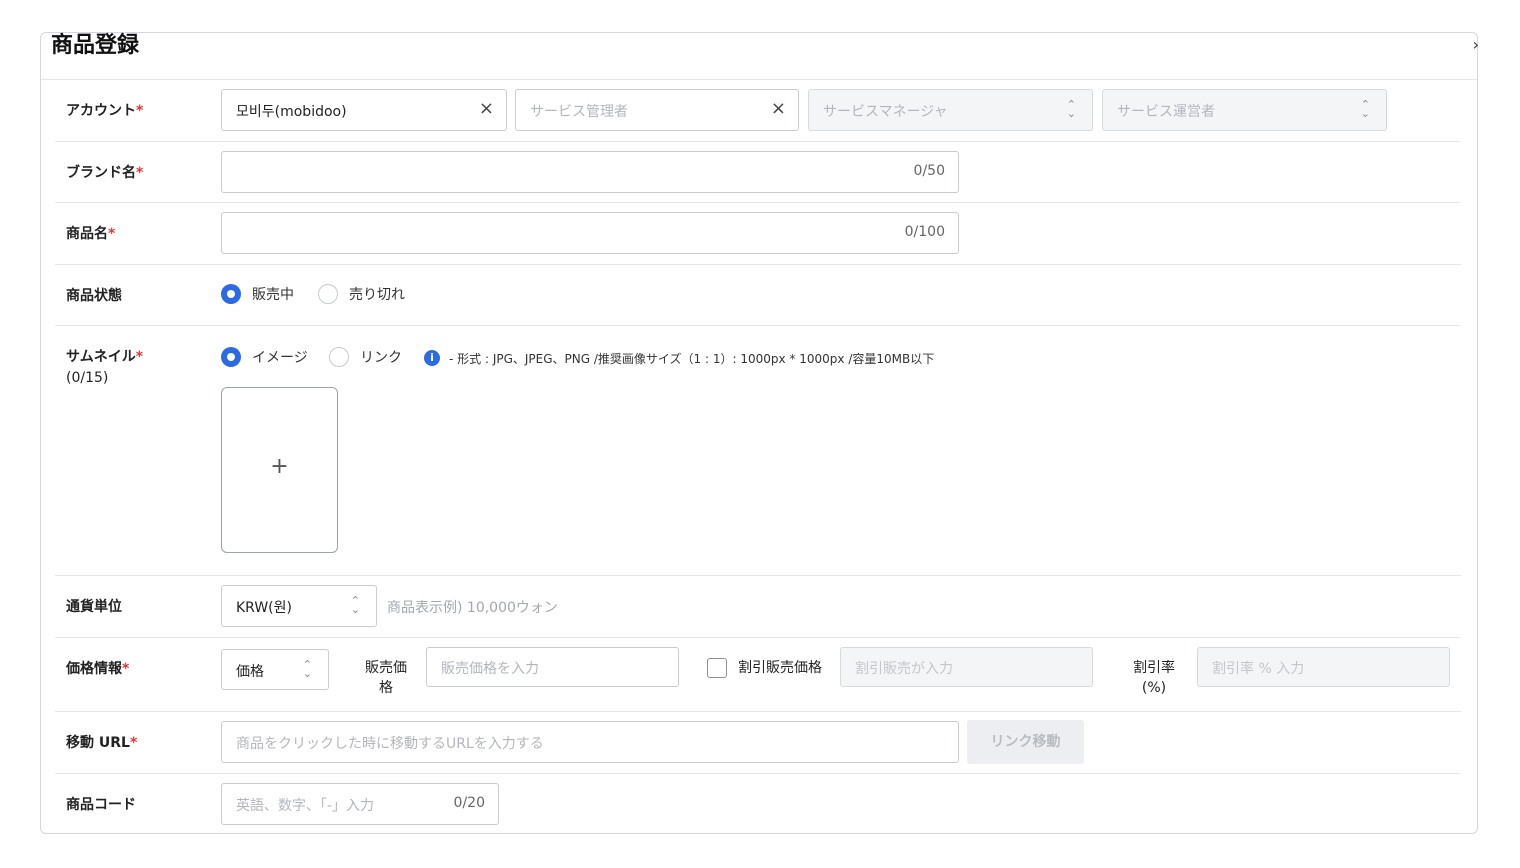 The height and width of the screenshot is (868, 1520). What do you see at coordinates (590, 742) in the screenshot?
I see `url-input: 商品をクリックした時に移動するURLを入力する` at bounding box center [590, 742].